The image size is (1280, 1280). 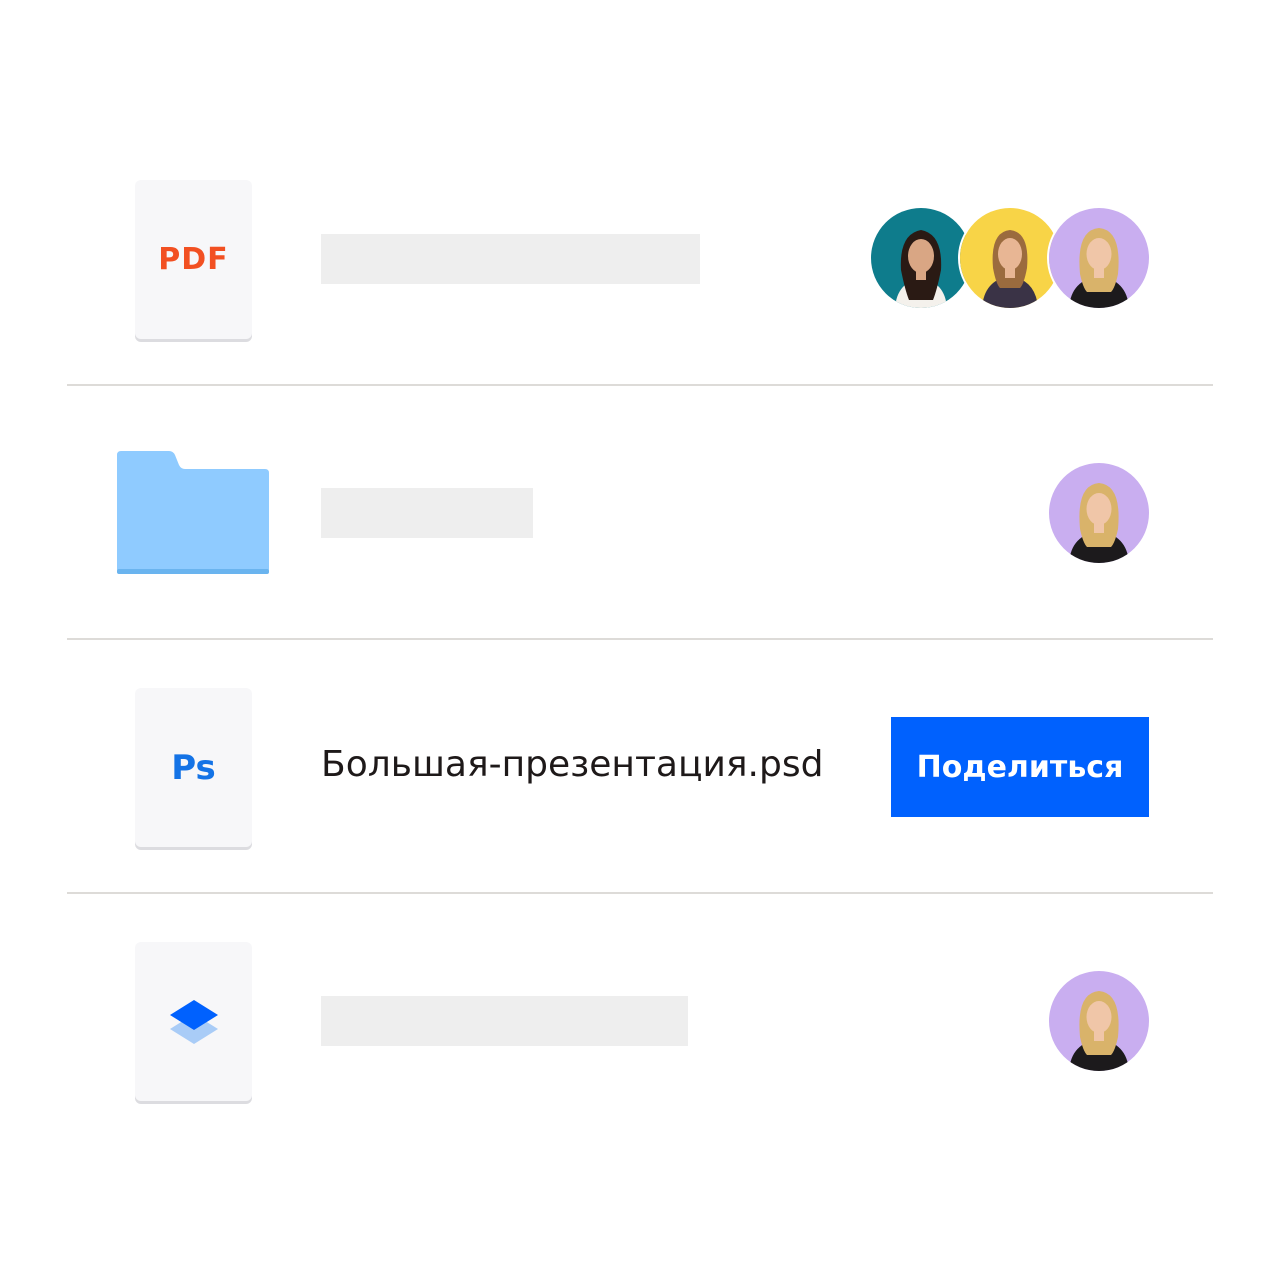 I want to click on pdf-type-label: PDF, so click(x=193, y=259).